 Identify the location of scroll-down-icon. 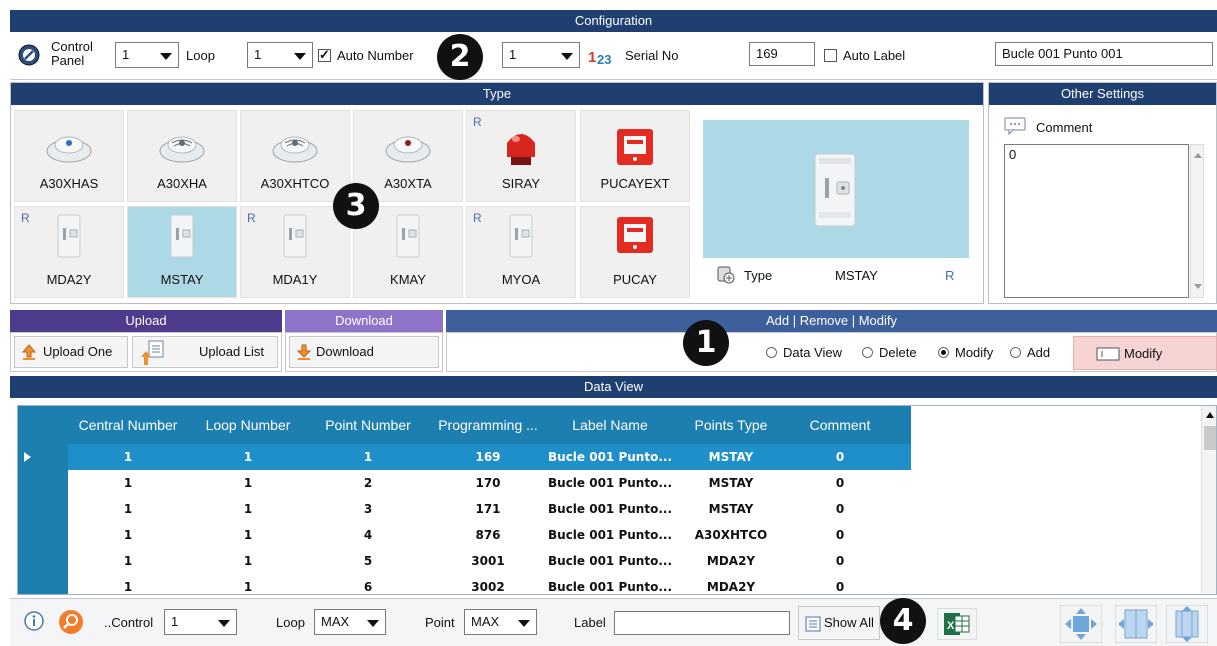
(1198, 286).